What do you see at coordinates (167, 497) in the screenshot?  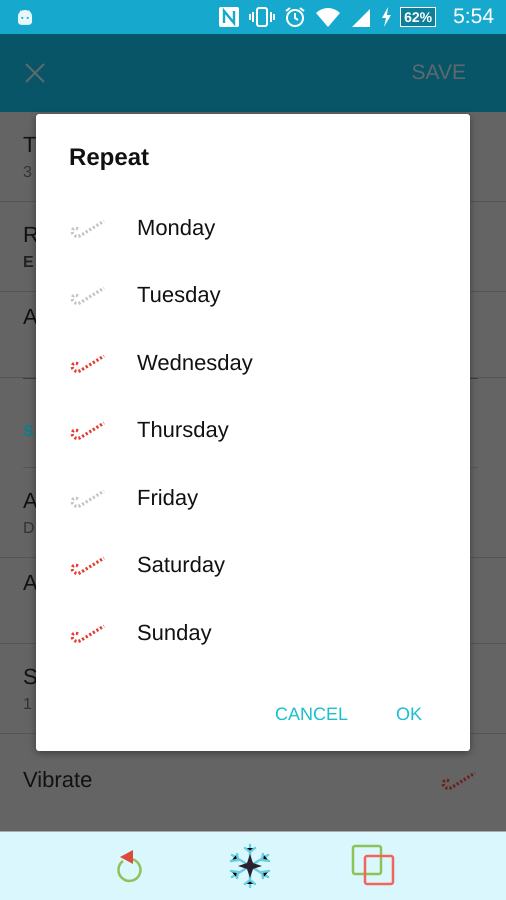 I see `day-label: Friday` at bounding box center [167, 497].